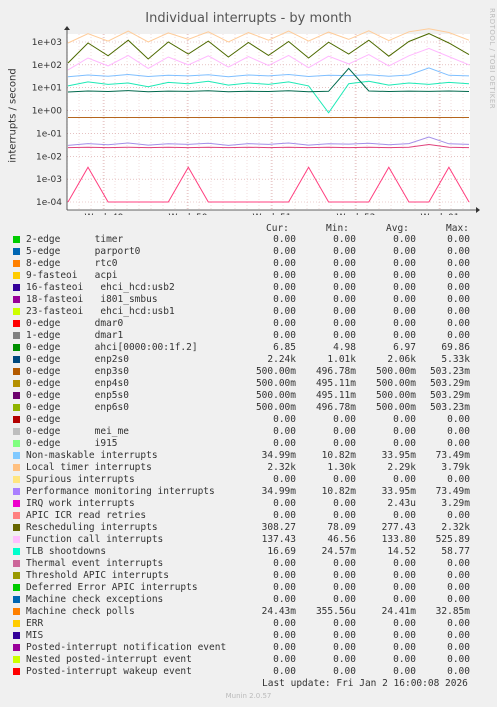 The height and width of the screenshot is (707, 497). Describe the element at coordinates (248, 624) in the screenshot. I see `legend-row: ERR 0.00 0.00 0.00 0.00` at that location.